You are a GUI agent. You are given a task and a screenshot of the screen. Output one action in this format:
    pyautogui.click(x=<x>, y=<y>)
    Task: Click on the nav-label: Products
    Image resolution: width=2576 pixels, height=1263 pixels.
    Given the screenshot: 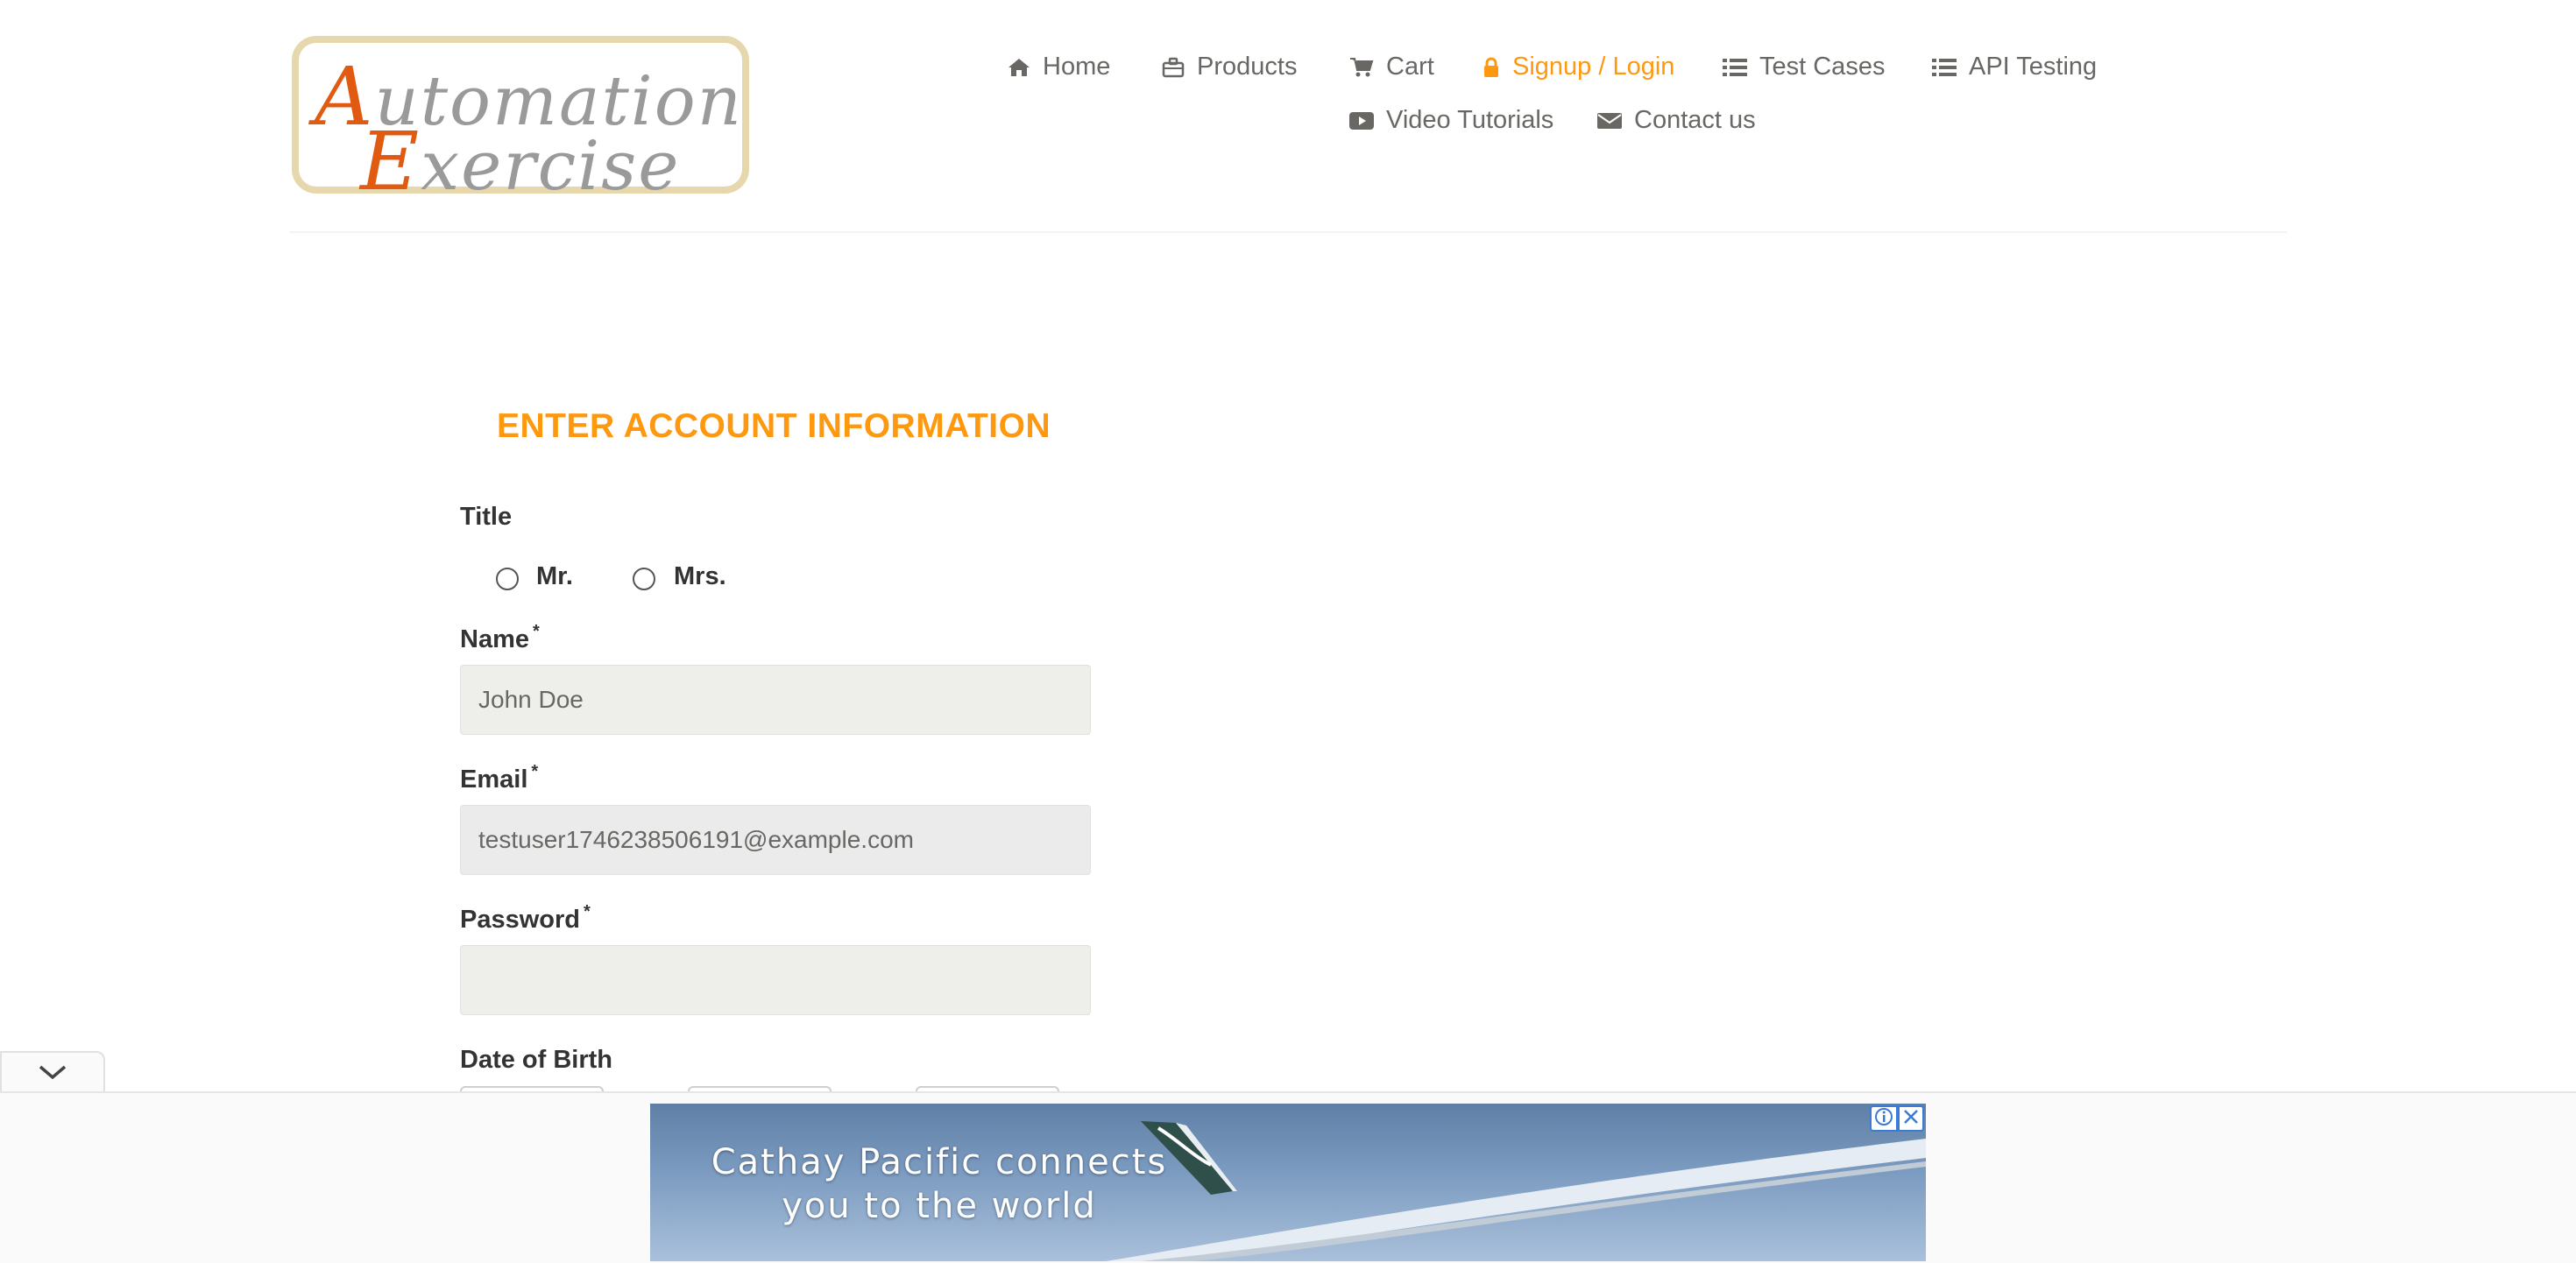 What is the action you would take?
    pyautogui.click(x=1247, y=67)
    